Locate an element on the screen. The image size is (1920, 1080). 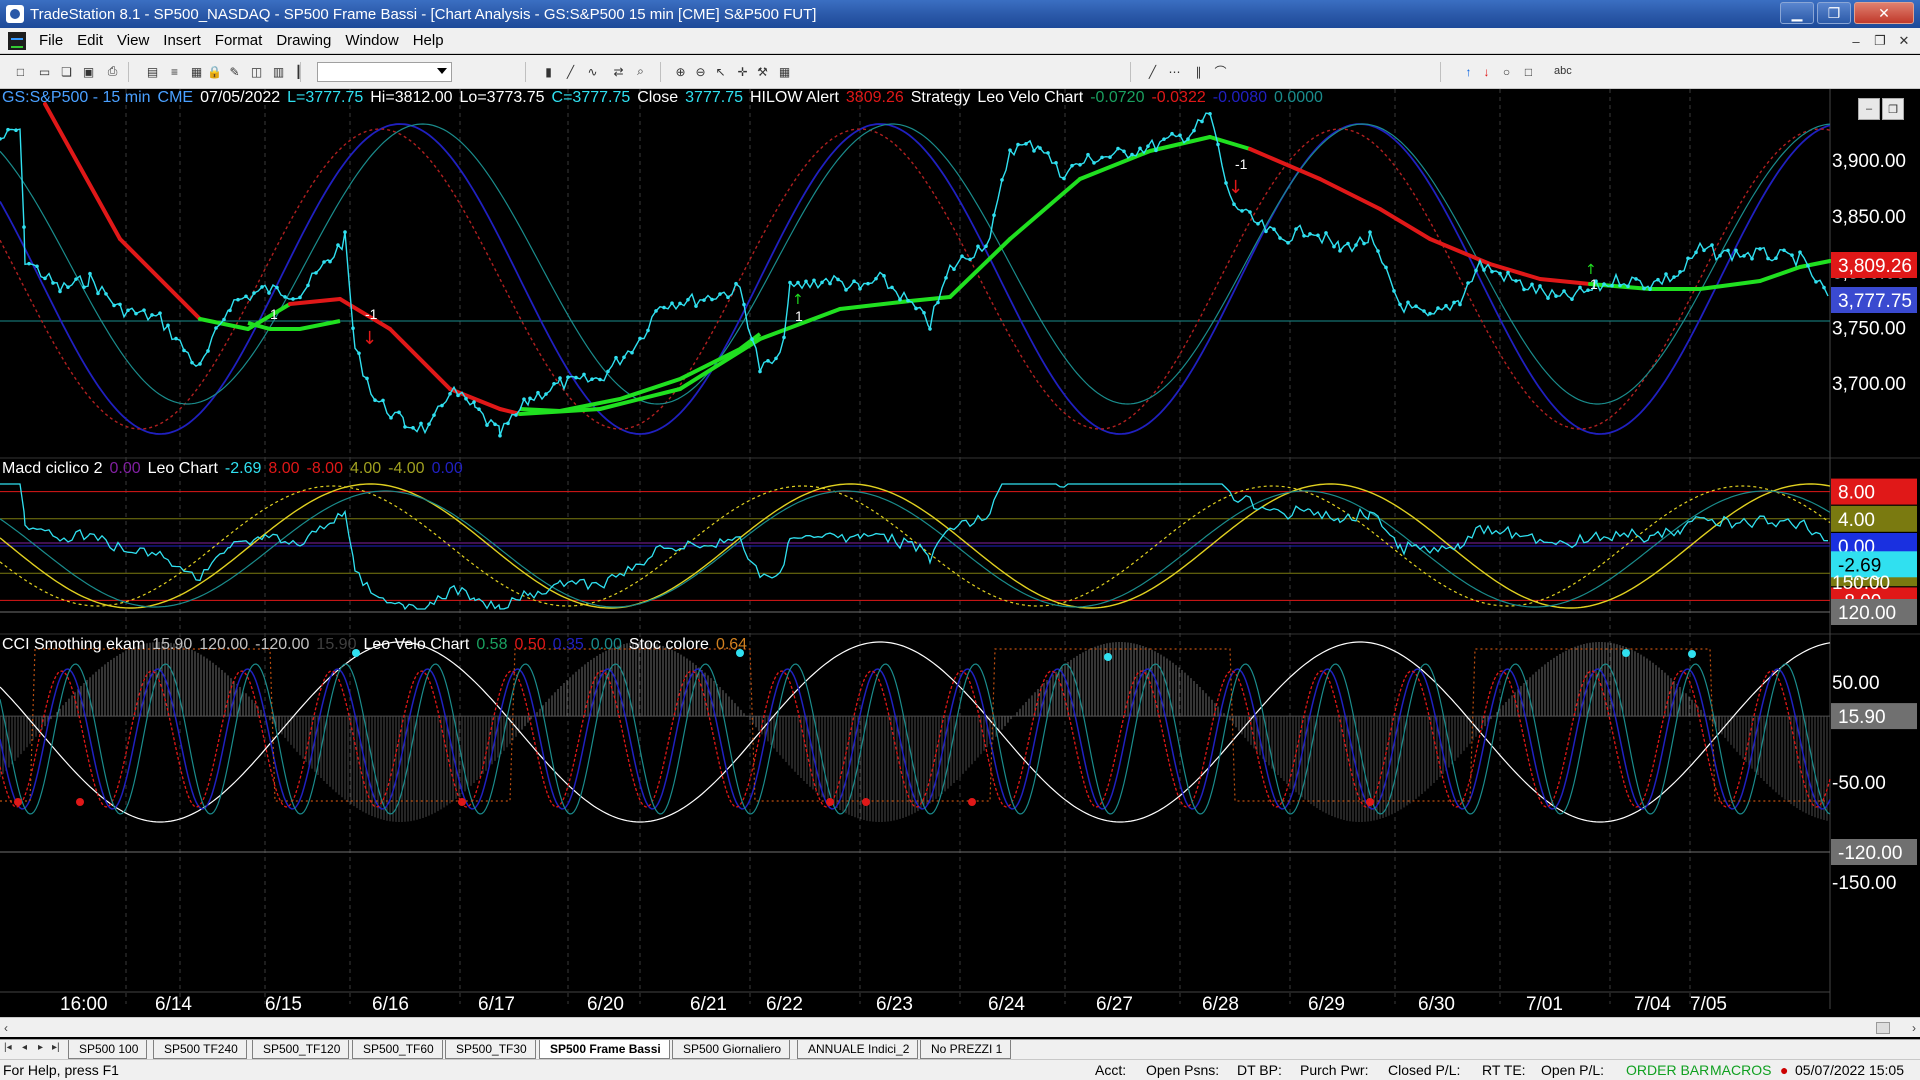
tab-sp500-tf120: SP500_TF120 is located at coordinates (301, 1049).